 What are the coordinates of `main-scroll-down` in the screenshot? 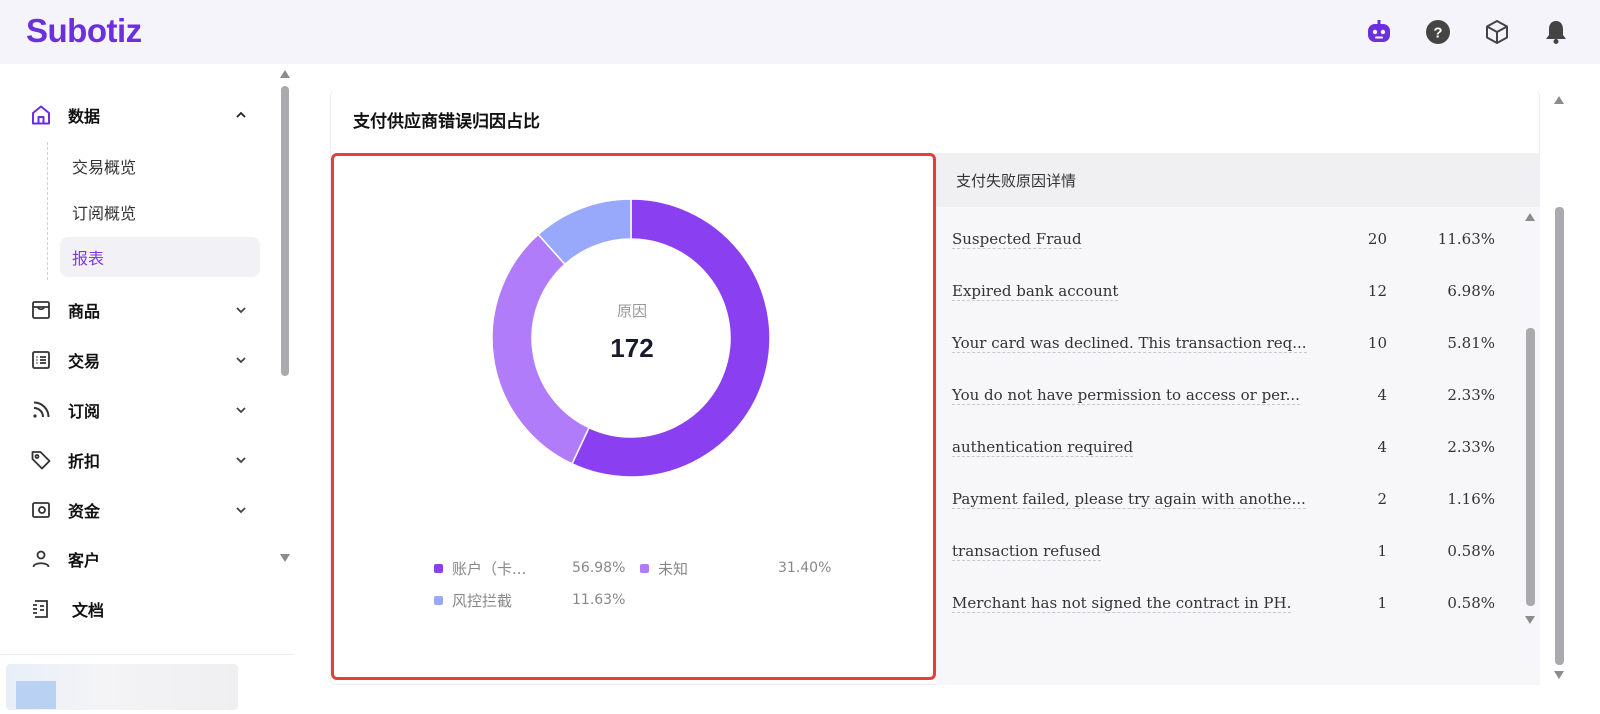 It's located at (1559, 675).